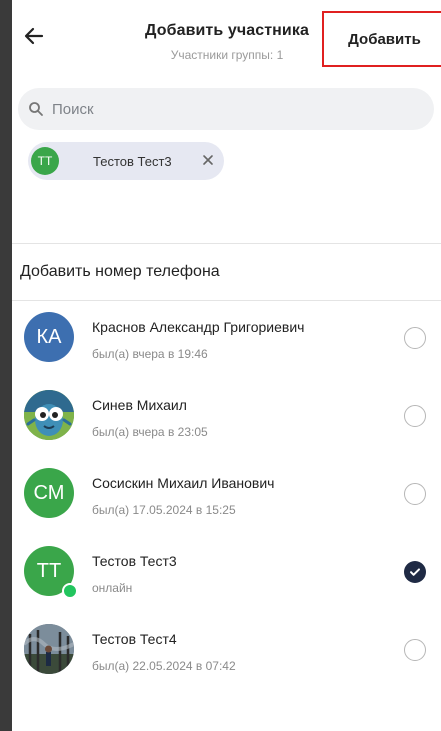 This screenshot has height=731, width=441. I want to click on avatar: ТТ, so click(45, 161).